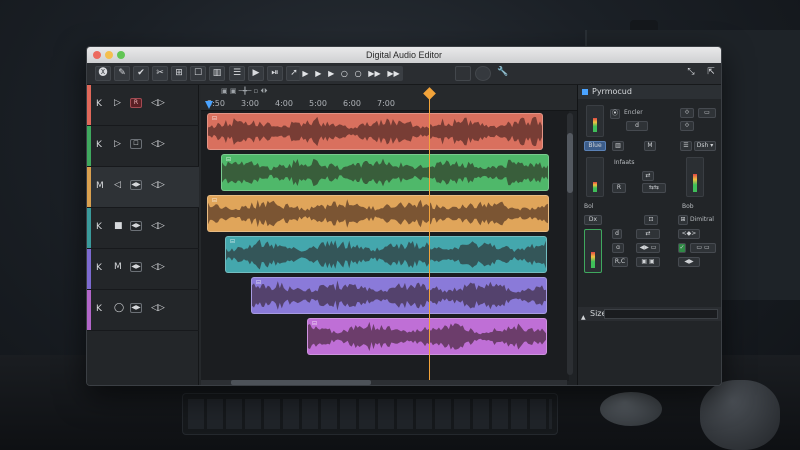 Image resolution: width=800 pixels, height=450 pixels. What do you see at coordinates (393, 73) in the screenshot?
I see `skip-end-icon: ▶▶` at bounding box center [393, 73].